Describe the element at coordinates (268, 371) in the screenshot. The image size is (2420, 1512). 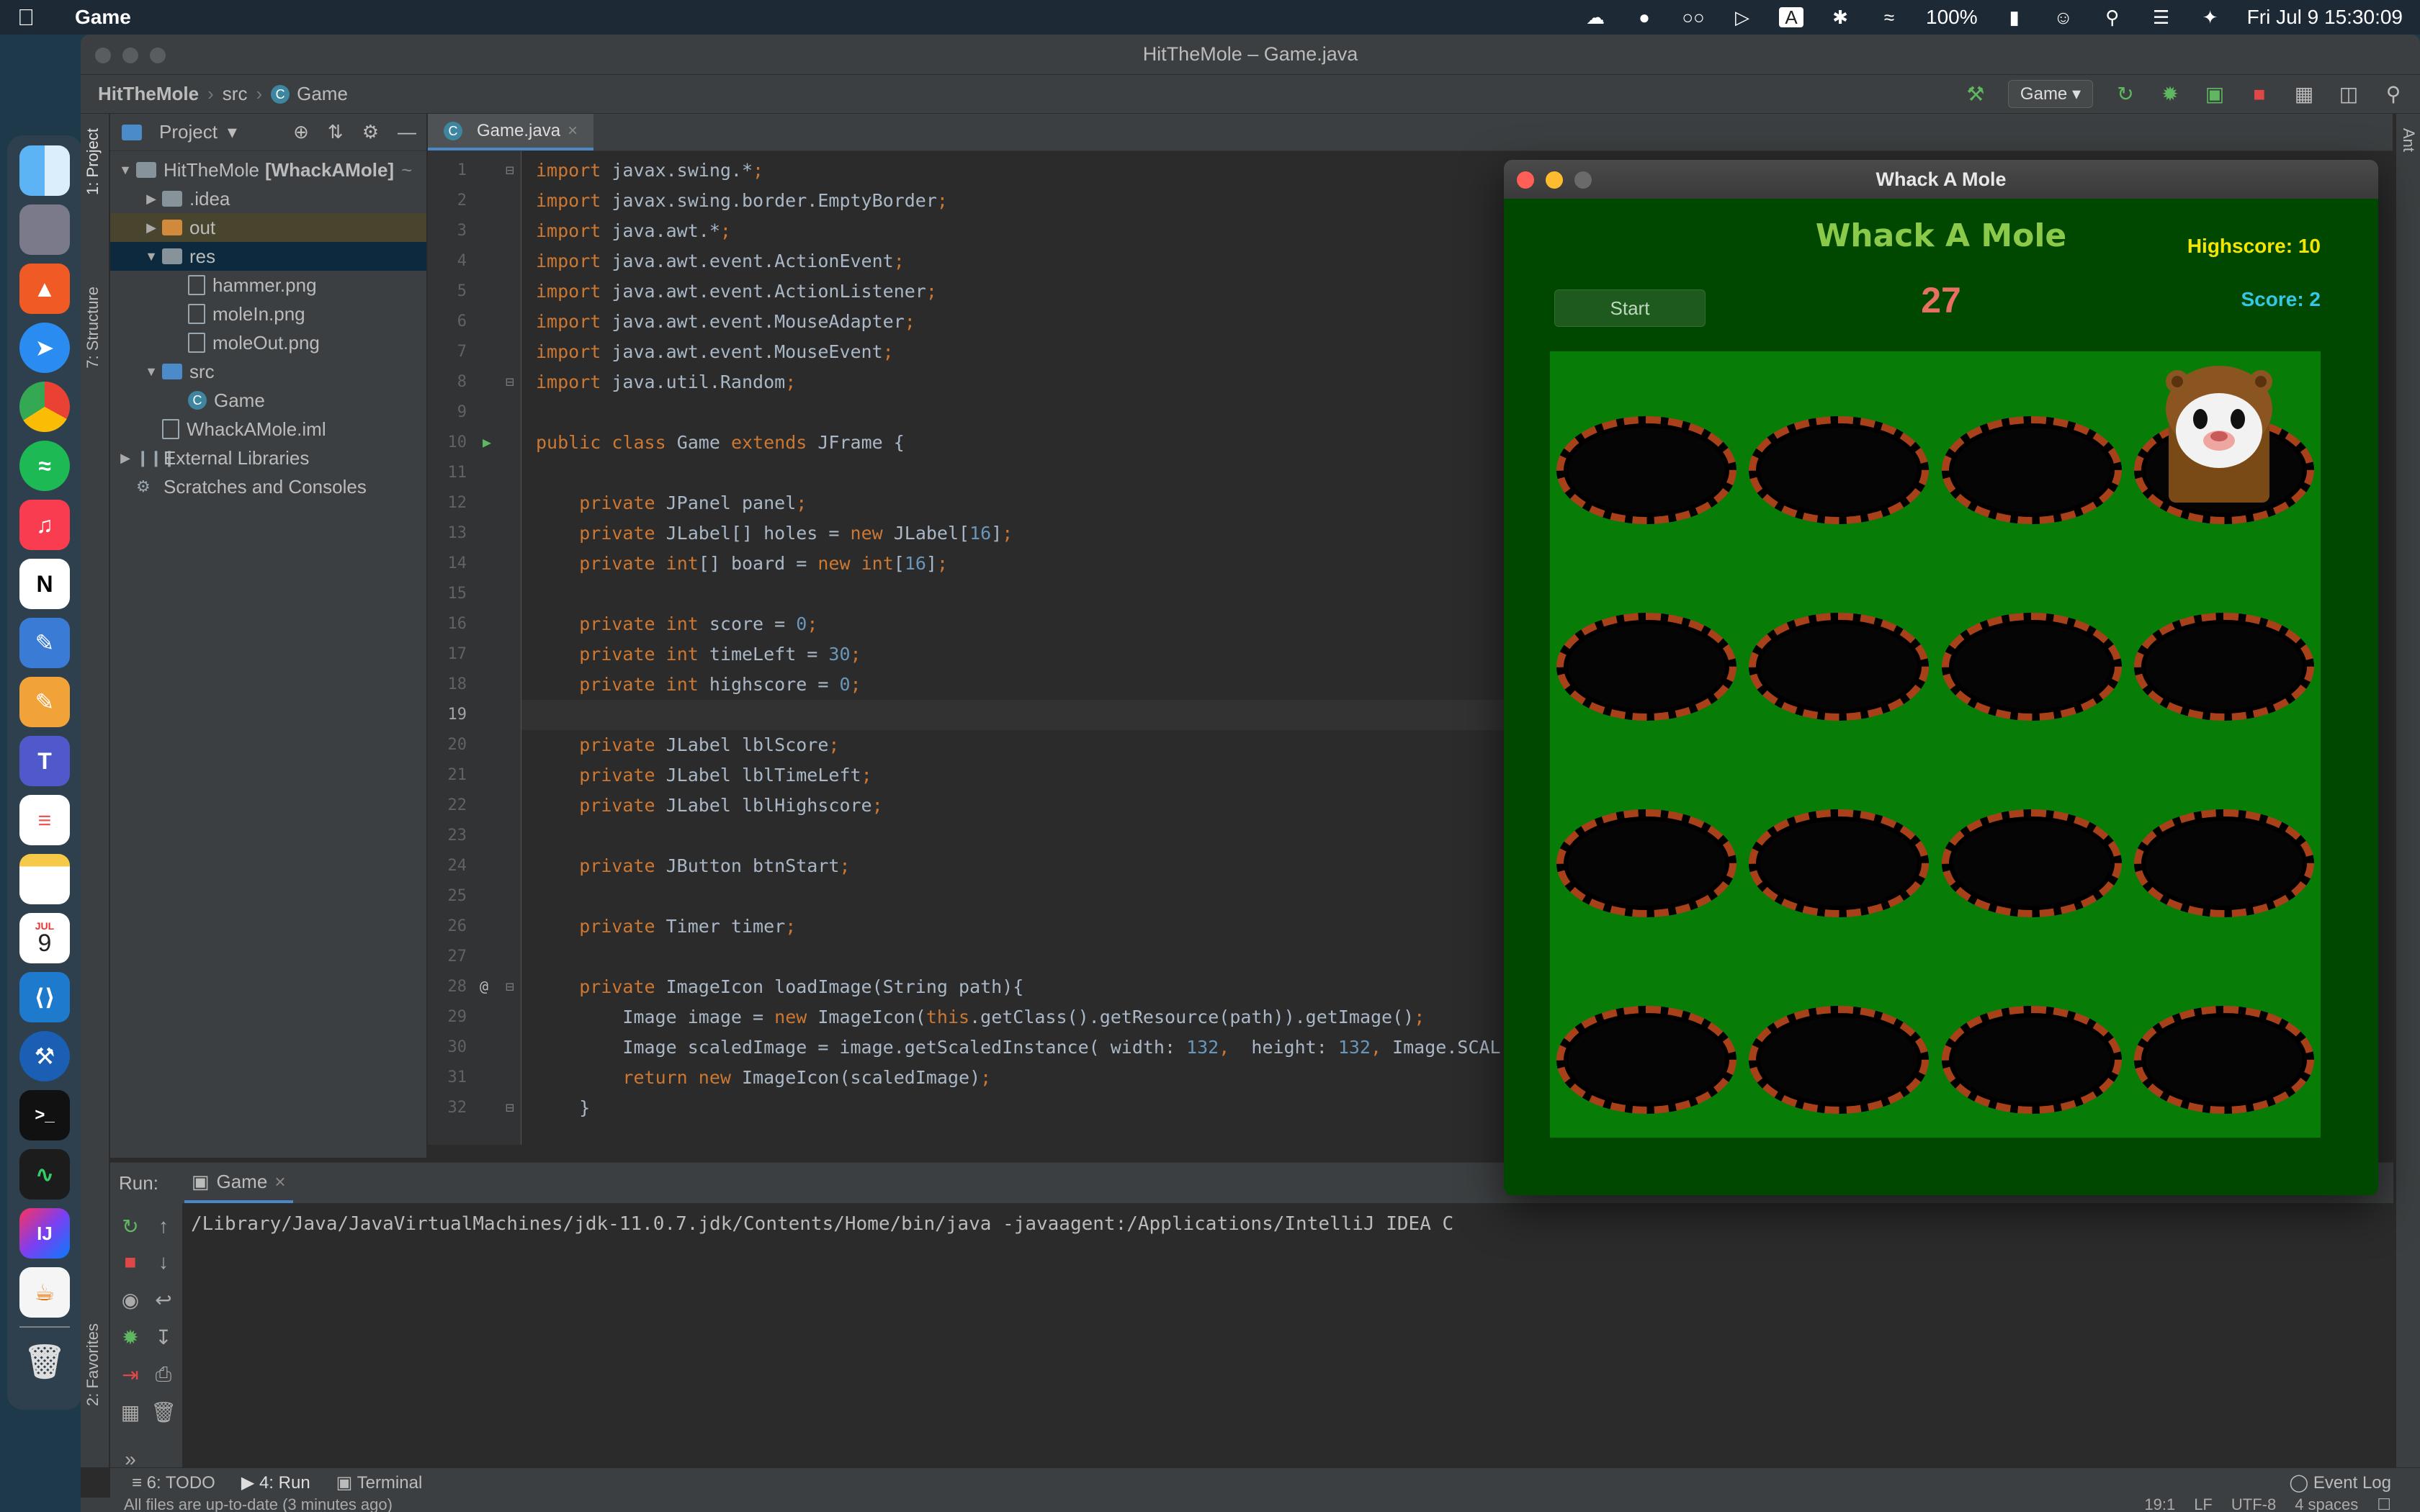
I see `tree-item-src: ▼ src` at that location.